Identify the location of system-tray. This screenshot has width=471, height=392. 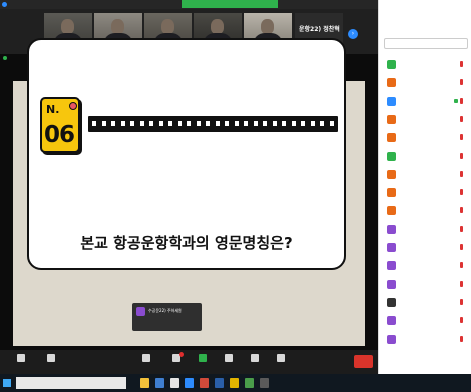
(392, 383).